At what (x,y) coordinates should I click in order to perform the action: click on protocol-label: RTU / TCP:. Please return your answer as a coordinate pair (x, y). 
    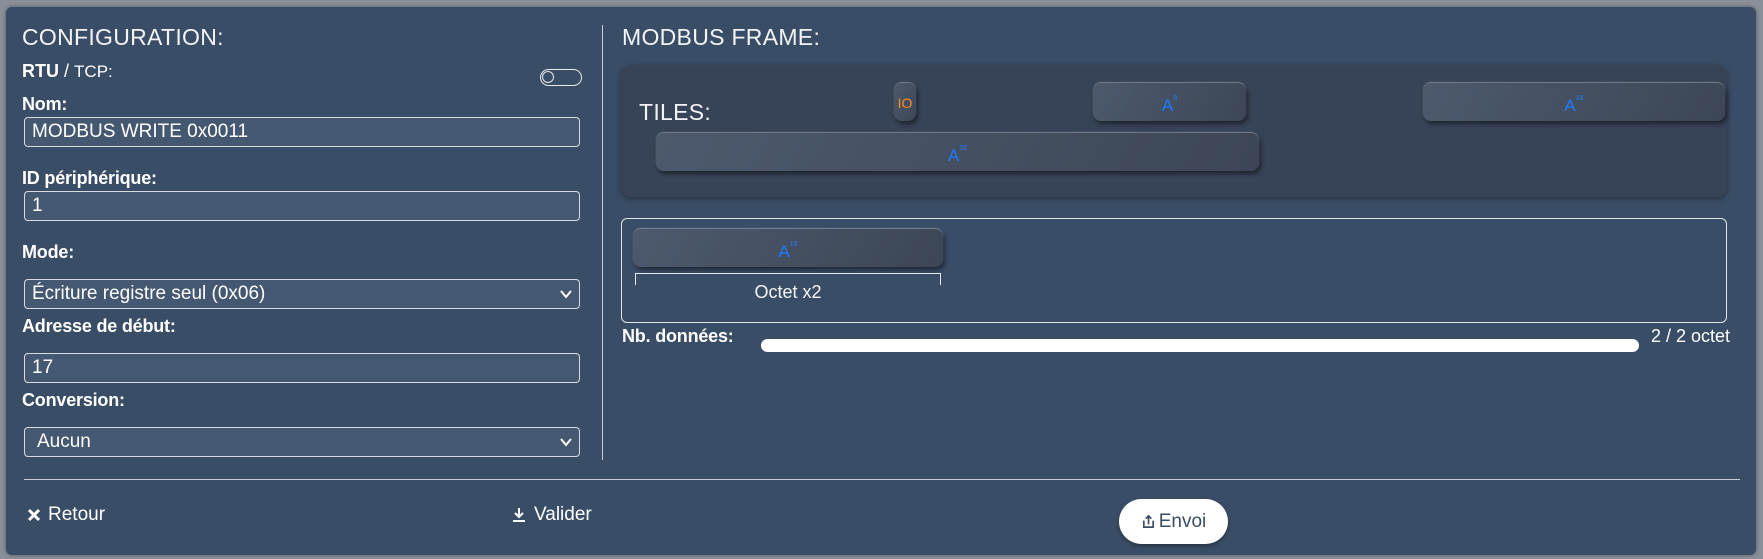
    Looking at the image, I should click on (67, 71).